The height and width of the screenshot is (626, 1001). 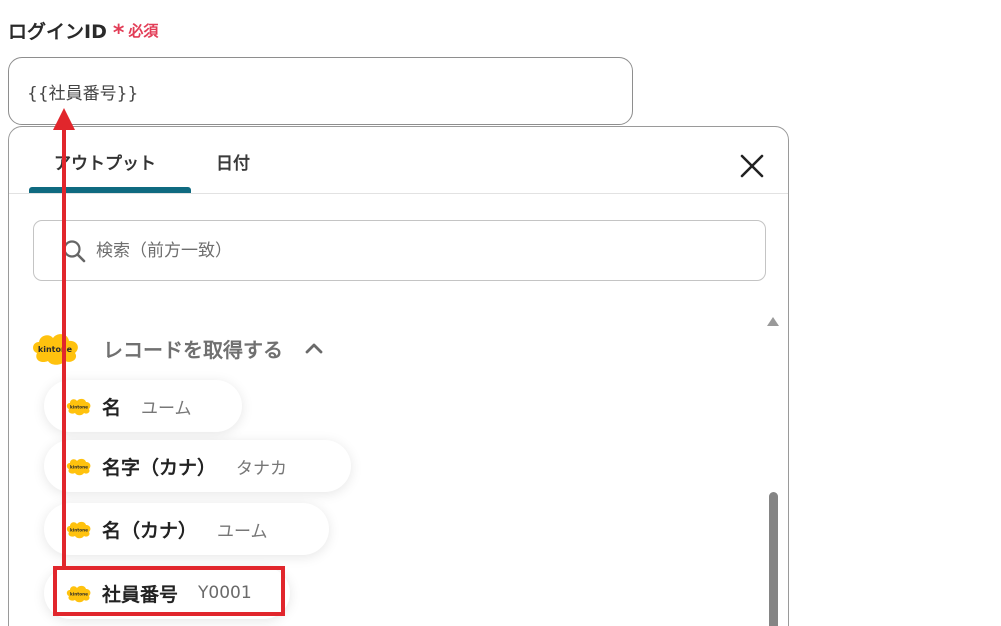 I want to click on login-id-label: ログインID, so click(x=57, y=31).